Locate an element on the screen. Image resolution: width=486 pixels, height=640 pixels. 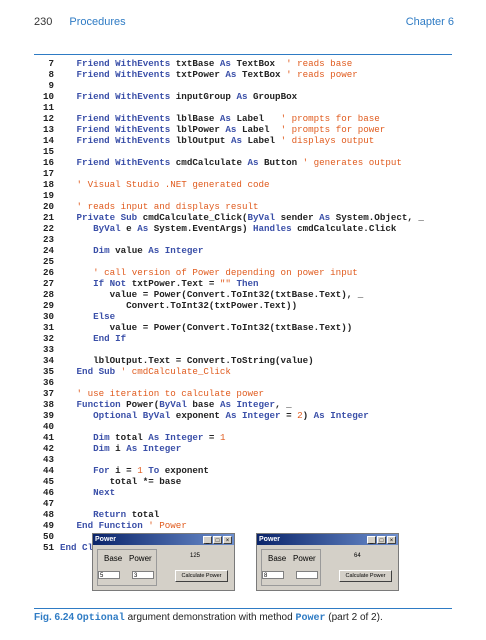
code-line: 9 is located at coordinates (248, 85).